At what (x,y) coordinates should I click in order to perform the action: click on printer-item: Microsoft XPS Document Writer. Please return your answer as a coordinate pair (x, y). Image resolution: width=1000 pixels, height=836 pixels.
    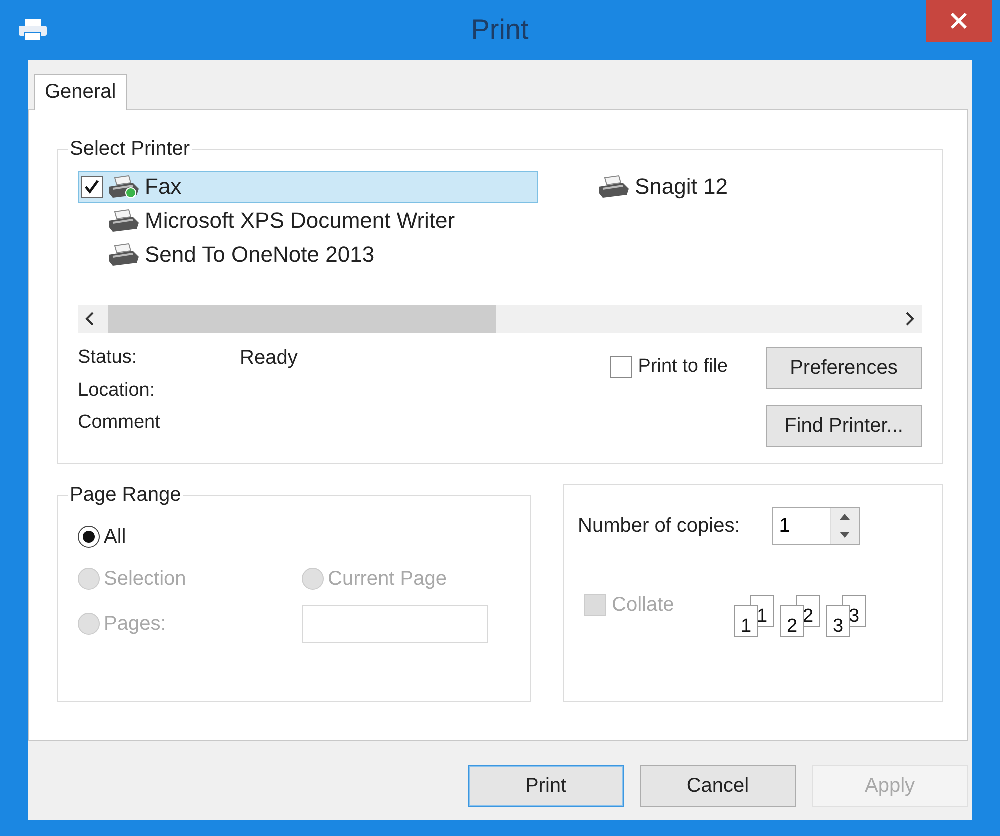
    Looking at the image, I should click on (308, 221).